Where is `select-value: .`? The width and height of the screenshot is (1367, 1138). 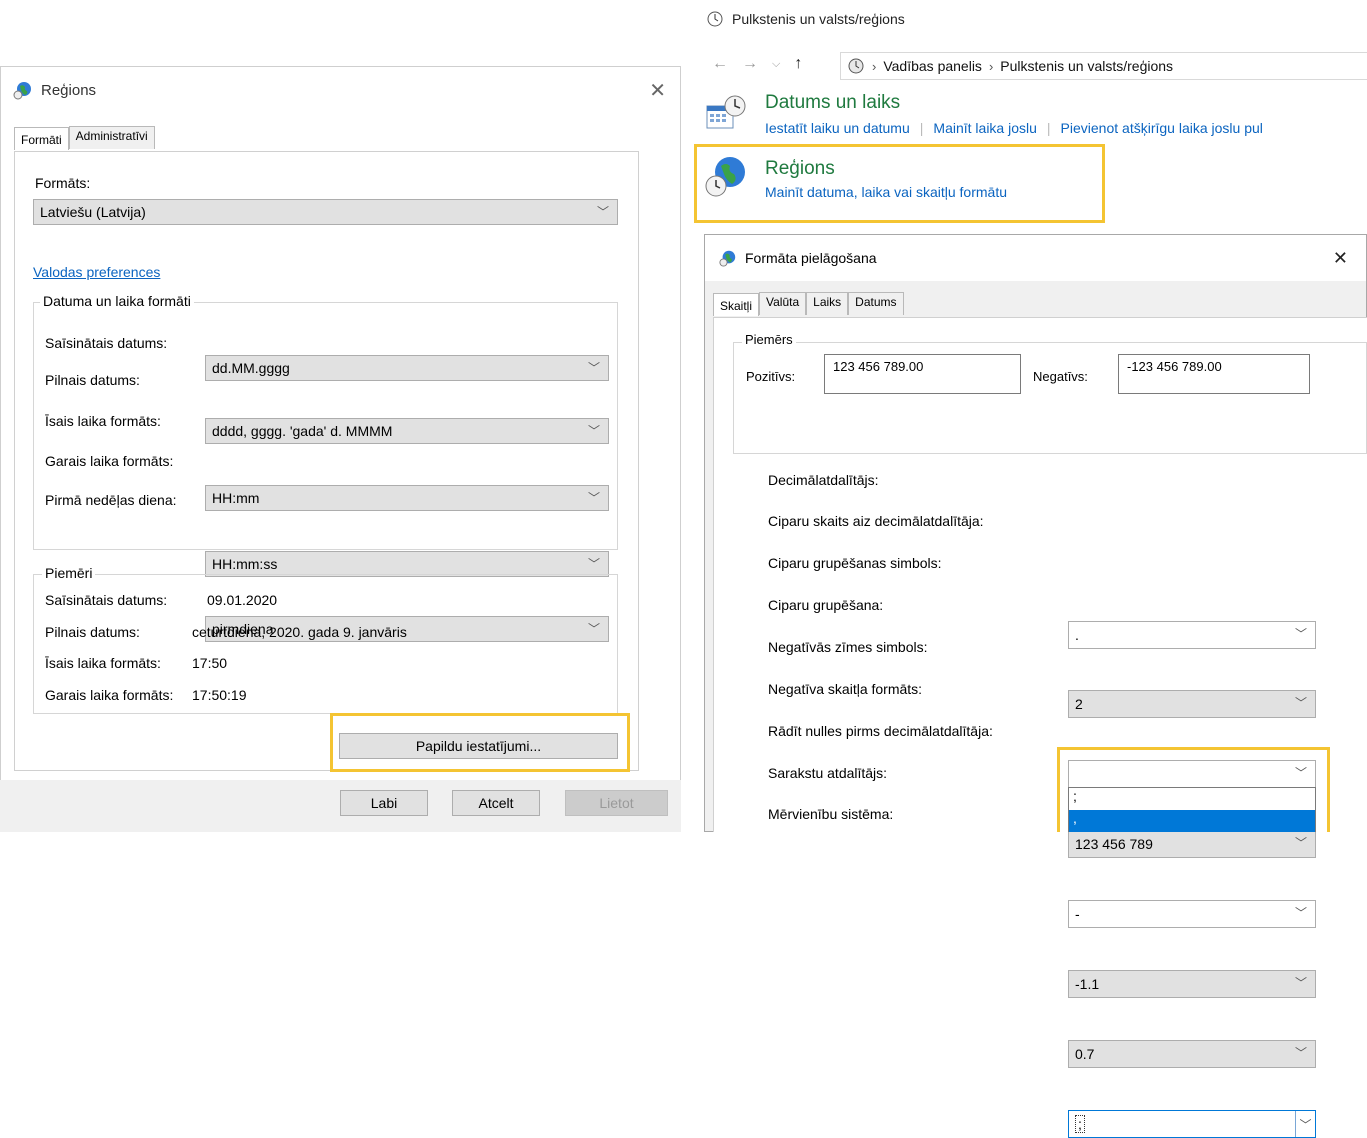
select-value: . is located at coordinates (1077, 635).